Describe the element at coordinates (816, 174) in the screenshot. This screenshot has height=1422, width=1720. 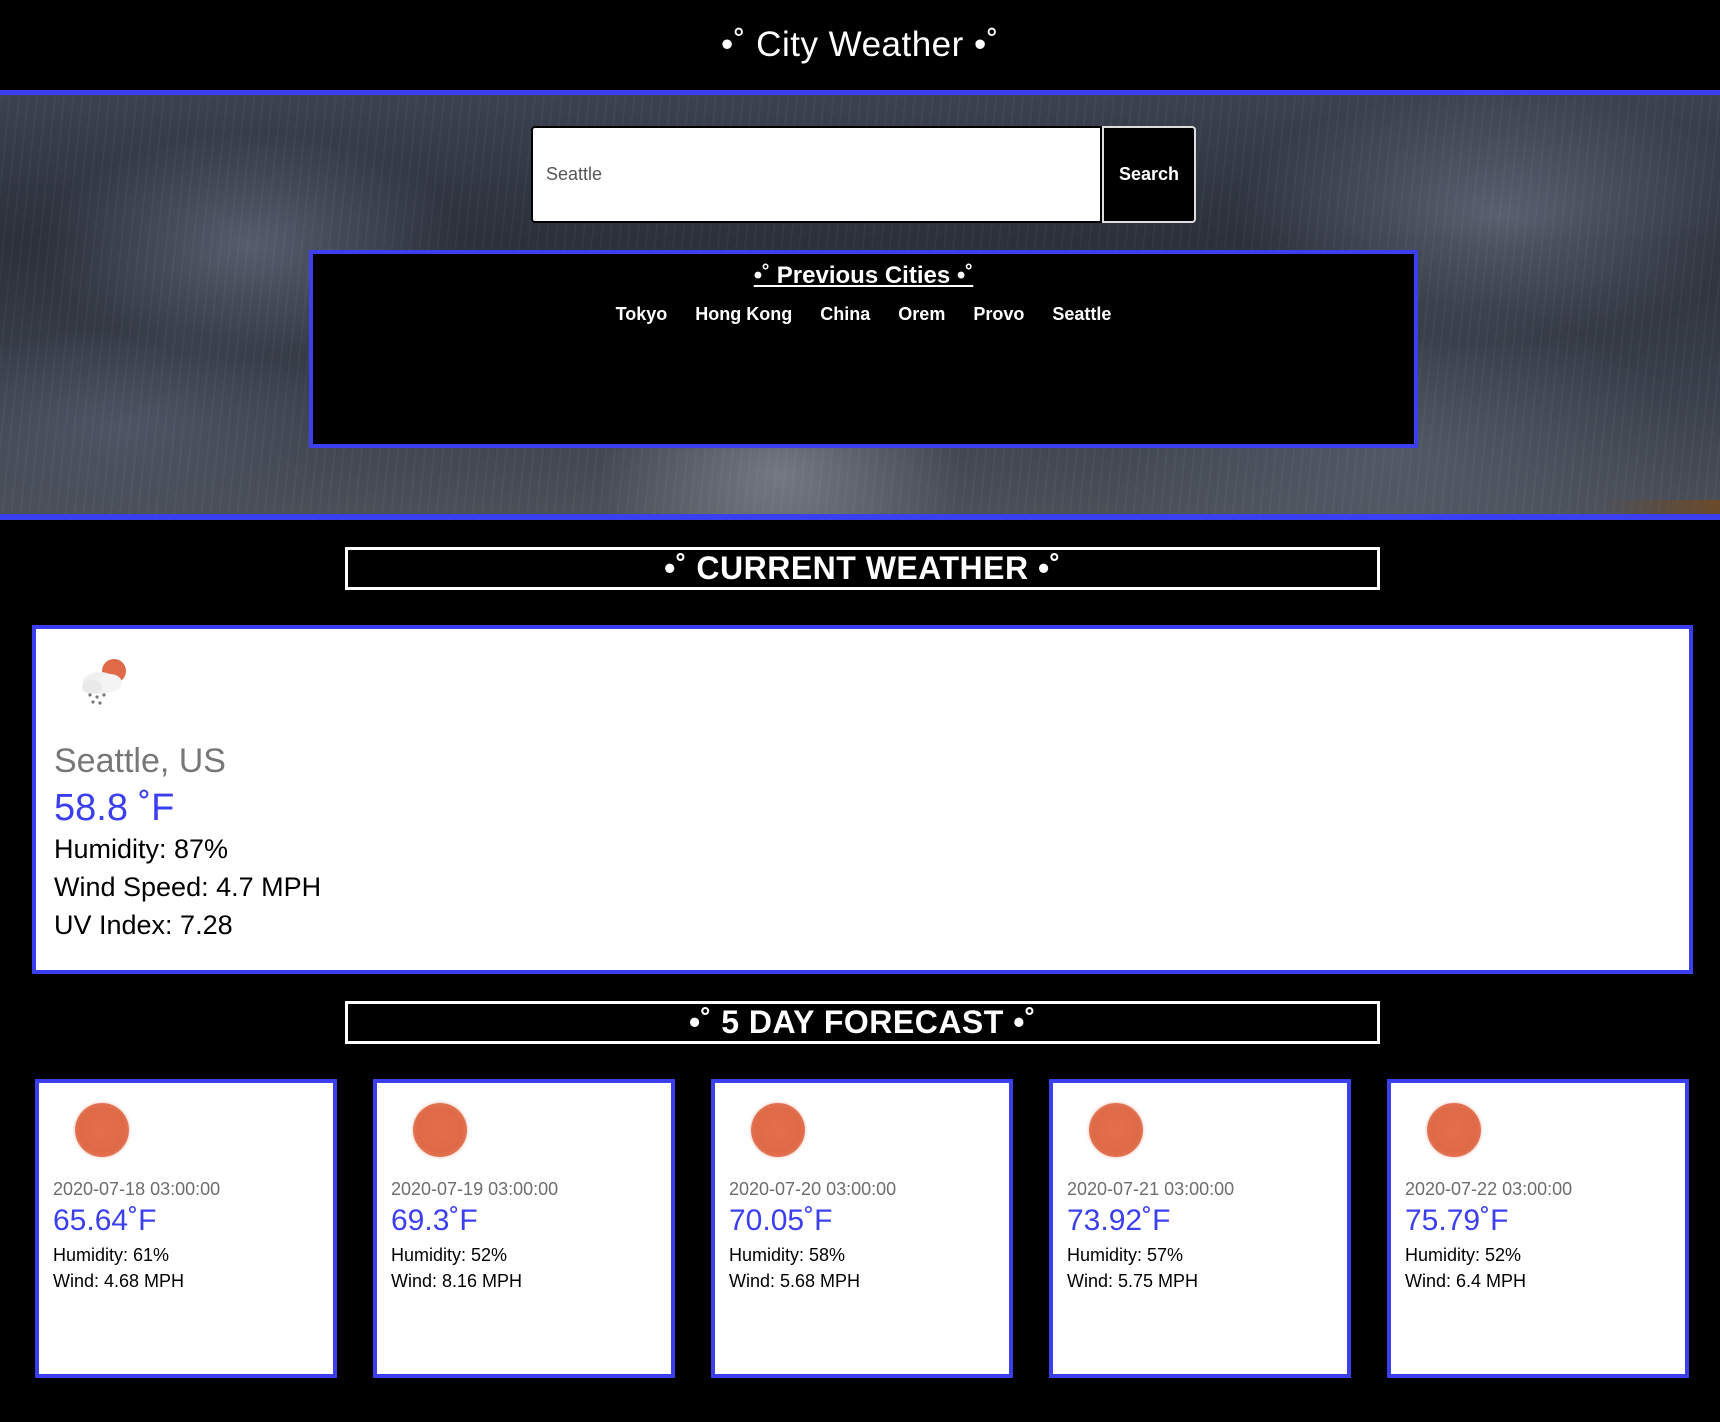
I see `search-input` at that location.